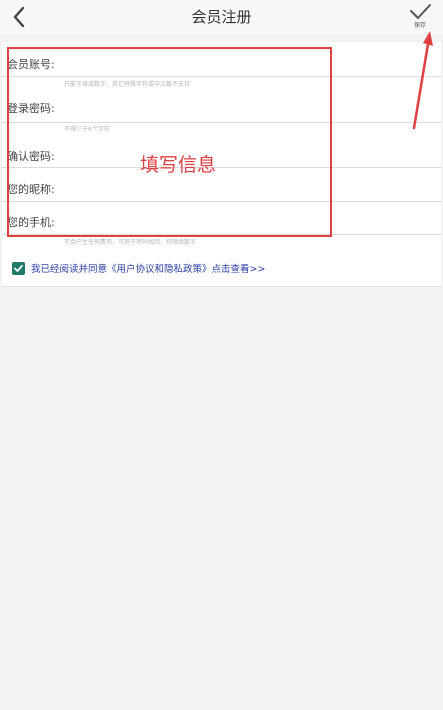 The width and height of the screenshot is (443, 710). Describe the element at coordinates (252, 221) in the screenshot. I see `phone-input` at that location.